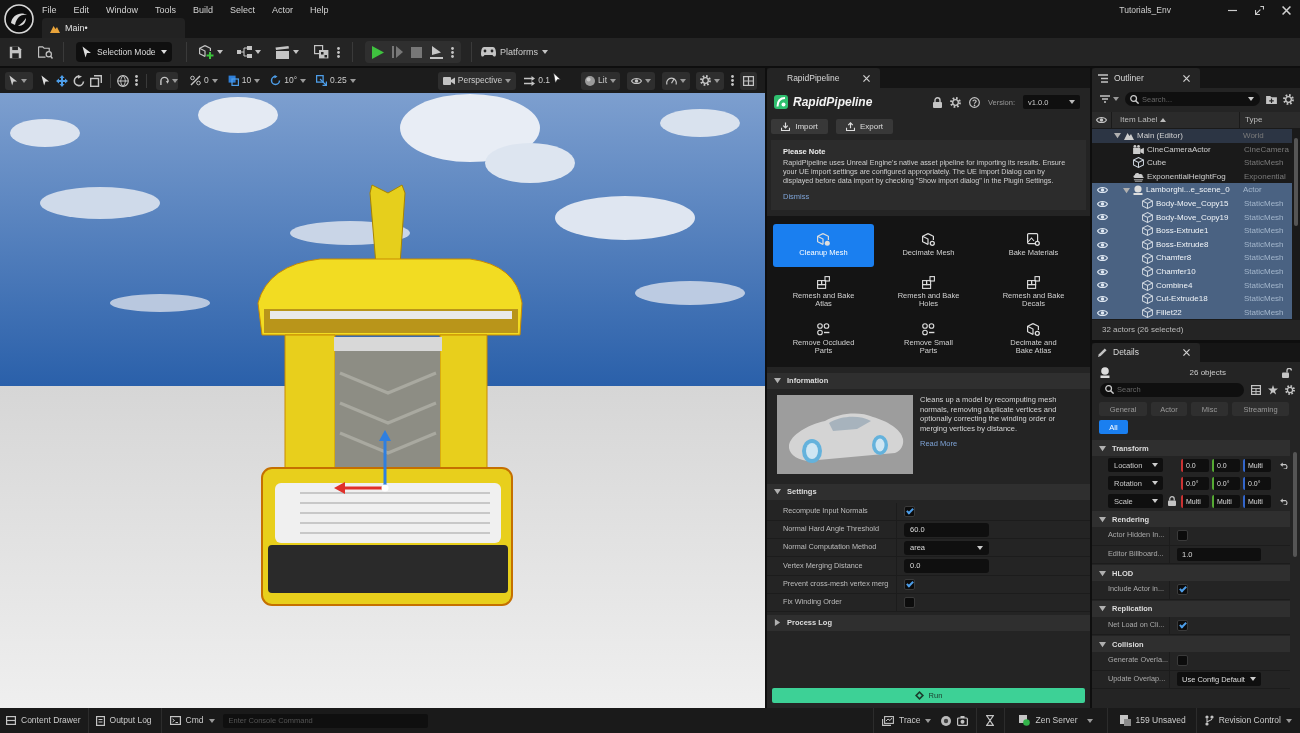 This screenshot has width=1300, height=733. Describe the element at coordinates (397, 52) in the screenshot. I see `skip-frame-icon` at that location.